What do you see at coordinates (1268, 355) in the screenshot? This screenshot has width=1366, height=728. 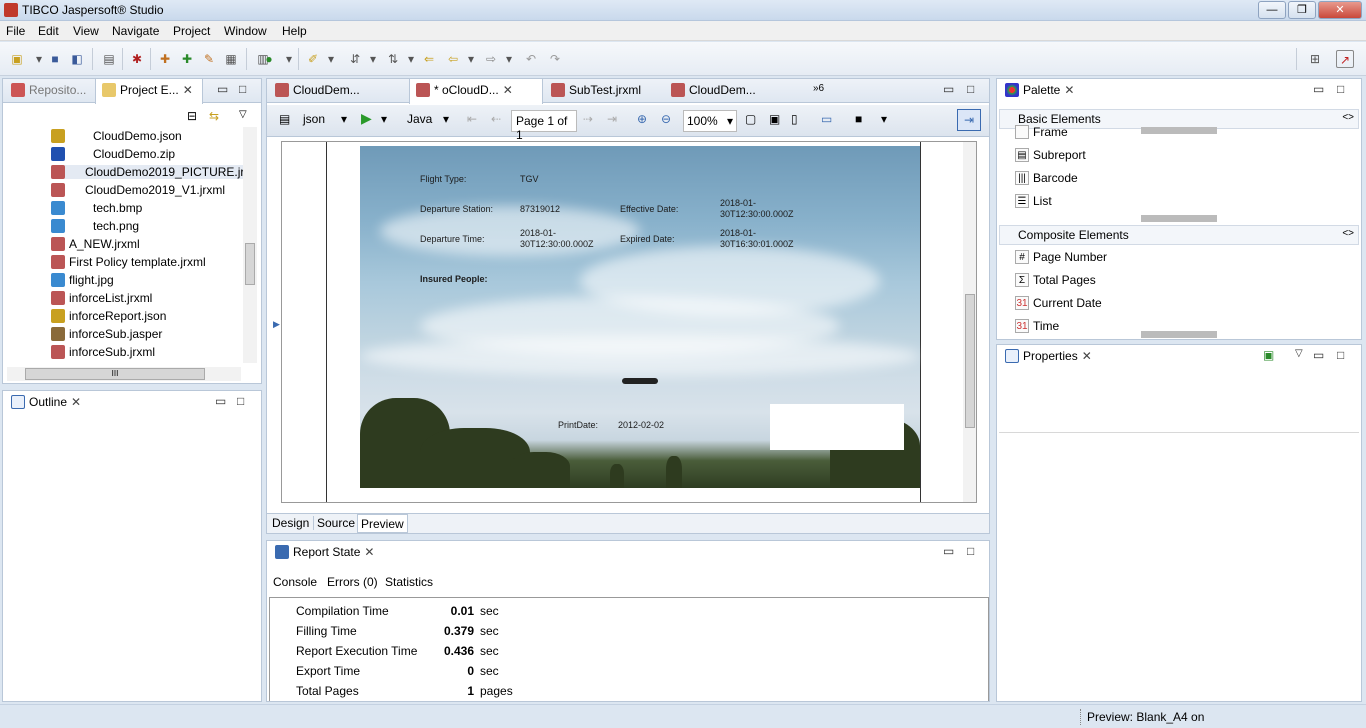 I see `pin-icon: ▣` at bounding box center [1268, 355].